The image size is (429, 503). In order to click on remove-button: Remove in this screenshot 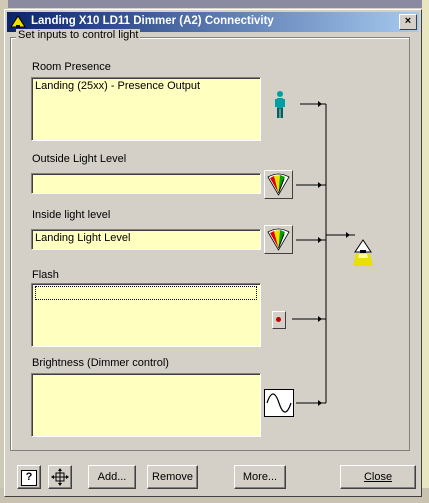, I will do `click(172, 477)`.